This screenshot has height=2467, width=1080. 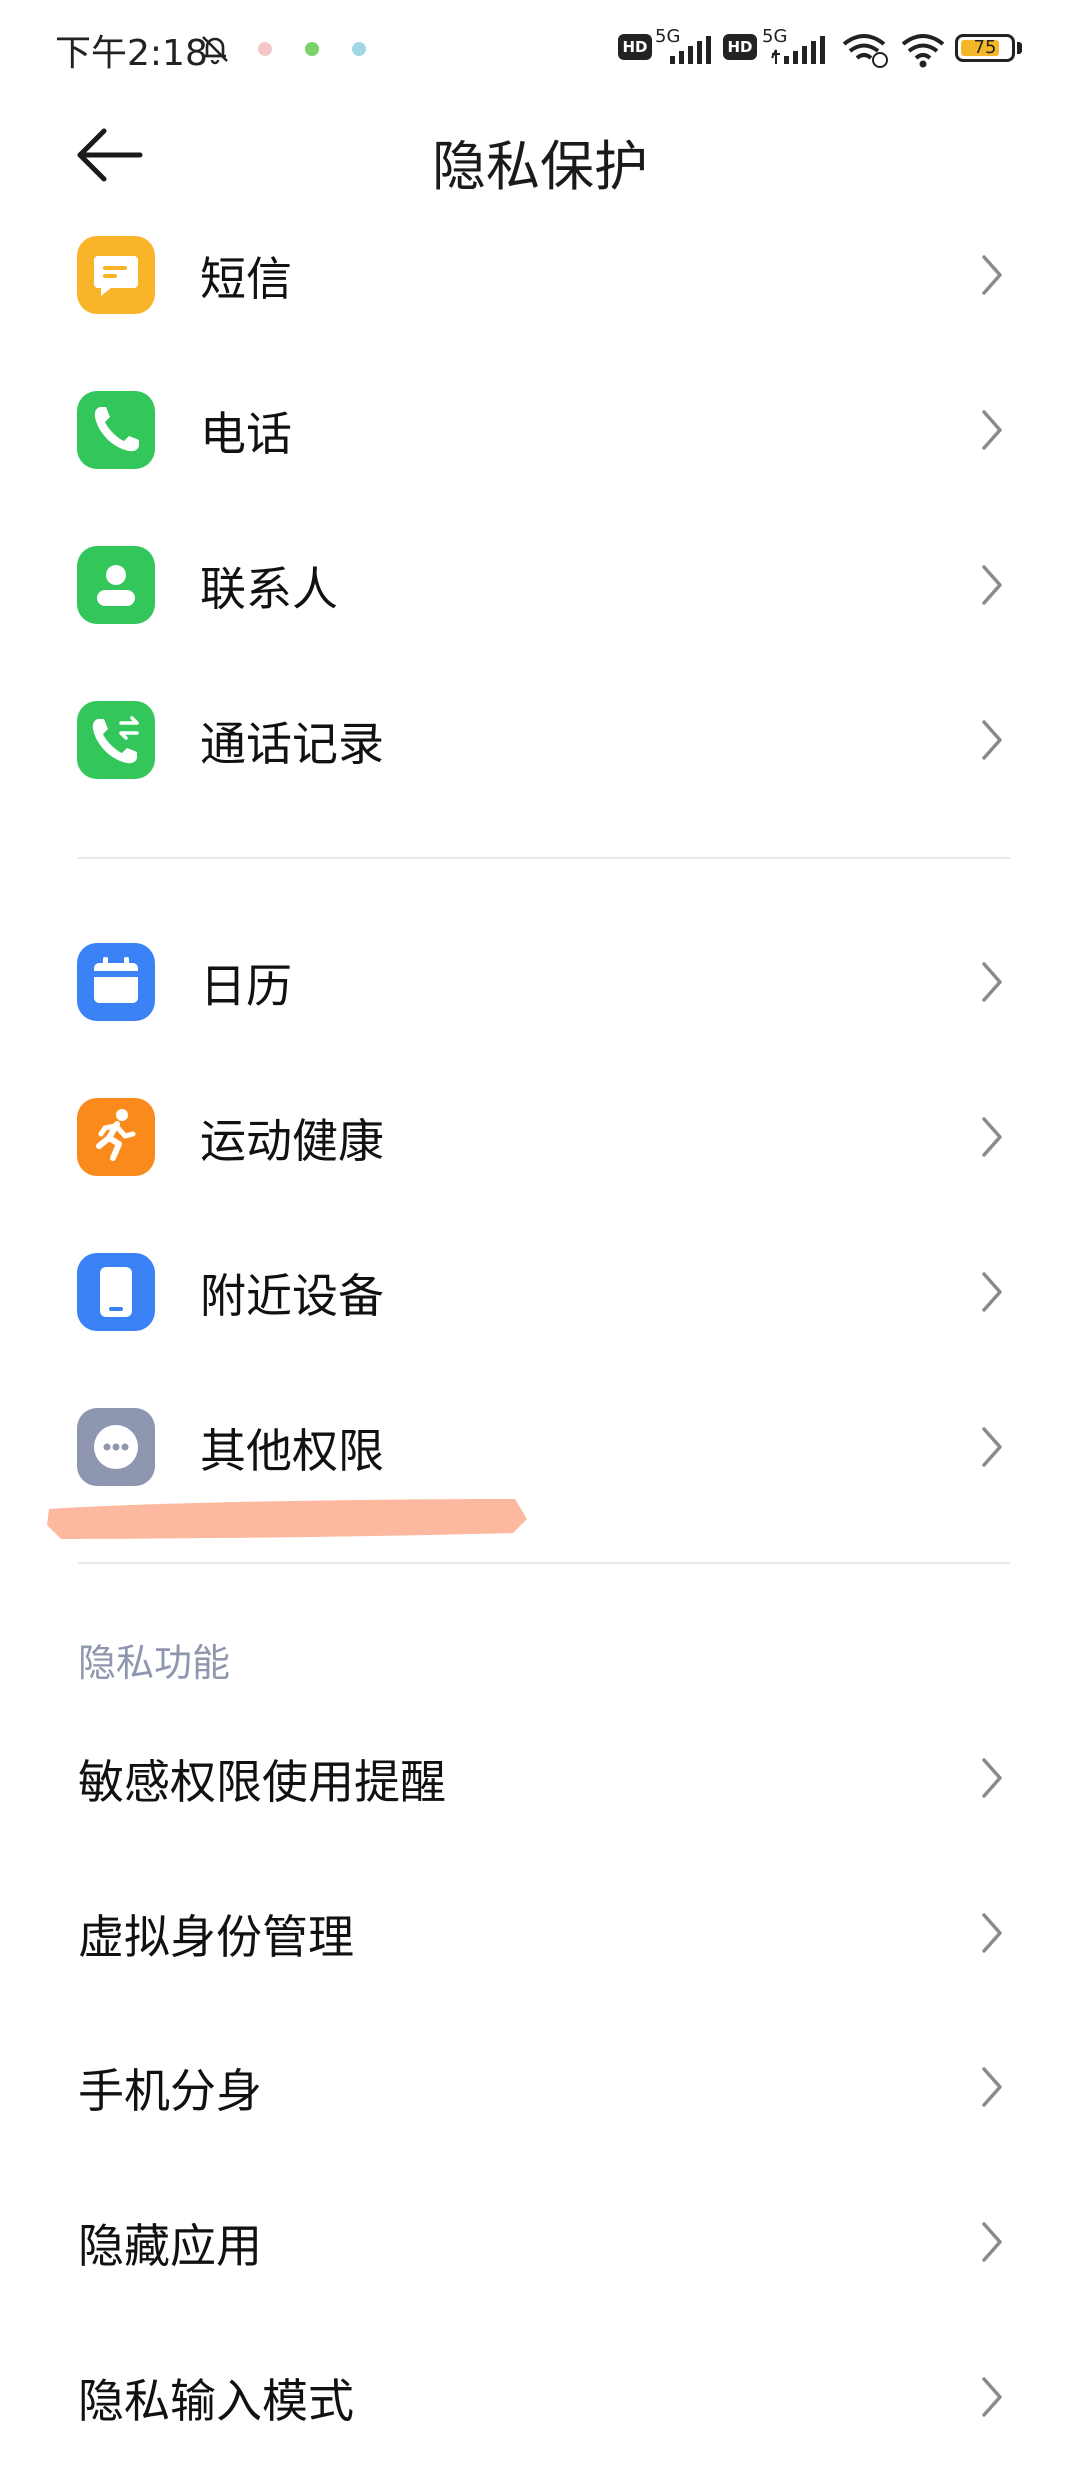 What do you see at coordinates (116, 1447) in the screenshot?
I see `more-icon` at bounding box center [116, 1447].